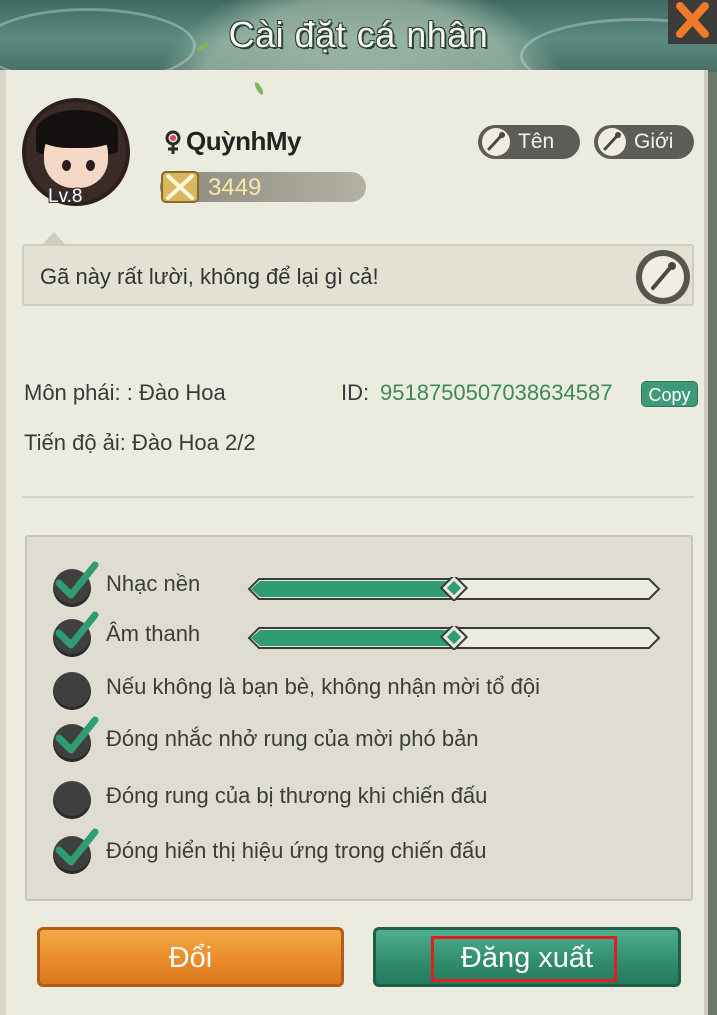 This screenshot has height=1015, width=717. Describe the element at coordinates (454, 637) in the screenshot. I see `sound-volume-slider` at that location.